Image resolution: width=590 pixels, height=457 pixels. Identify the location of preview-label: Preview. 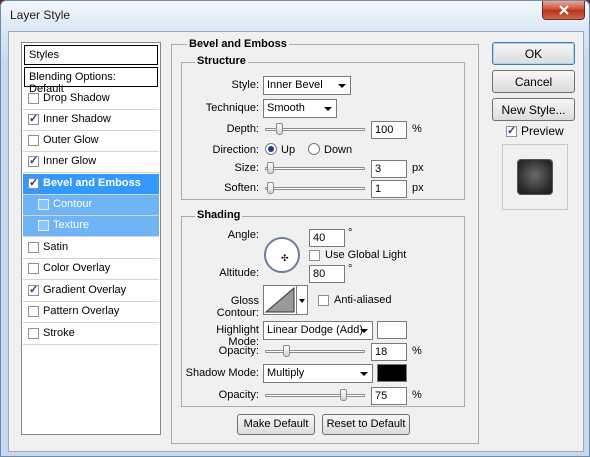
(542, 131).